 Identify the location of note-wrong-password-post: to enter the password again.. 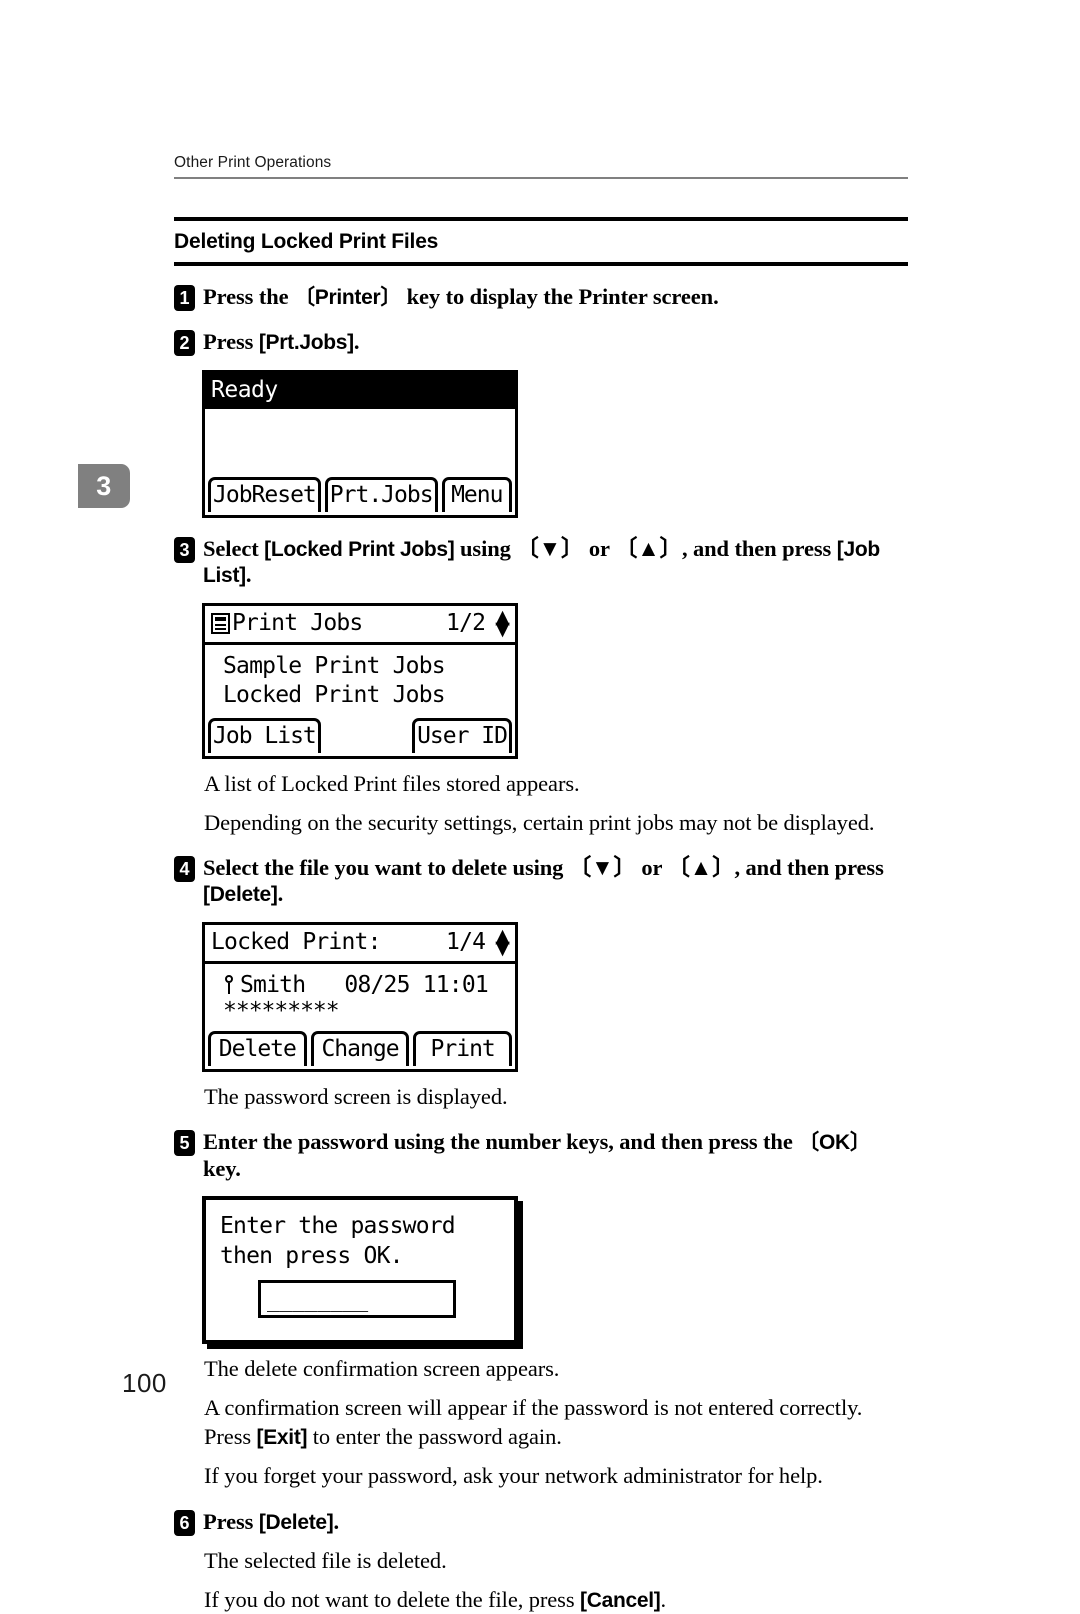
(434, 1437).